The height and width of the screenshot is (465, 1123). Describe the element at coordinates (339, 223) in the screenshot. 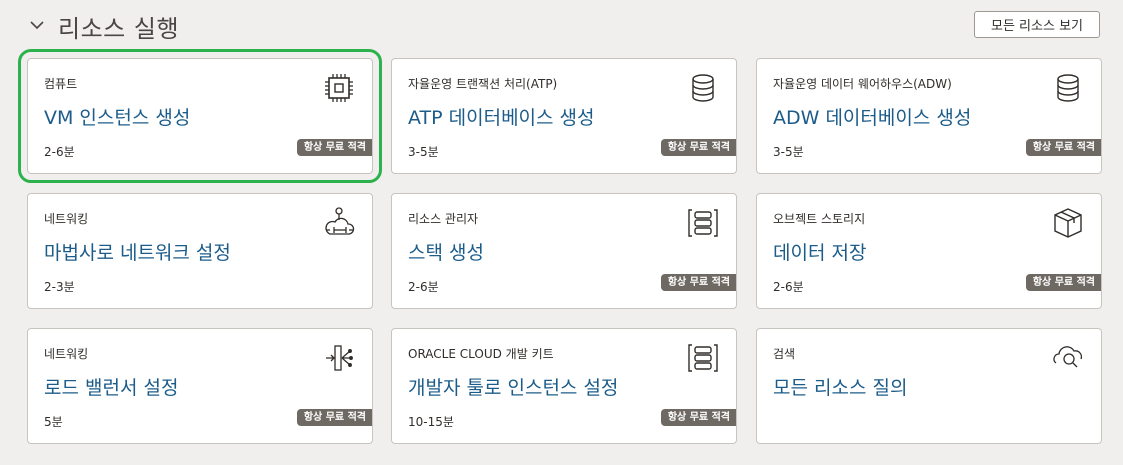

I see `network-cloud-icon` at that location.